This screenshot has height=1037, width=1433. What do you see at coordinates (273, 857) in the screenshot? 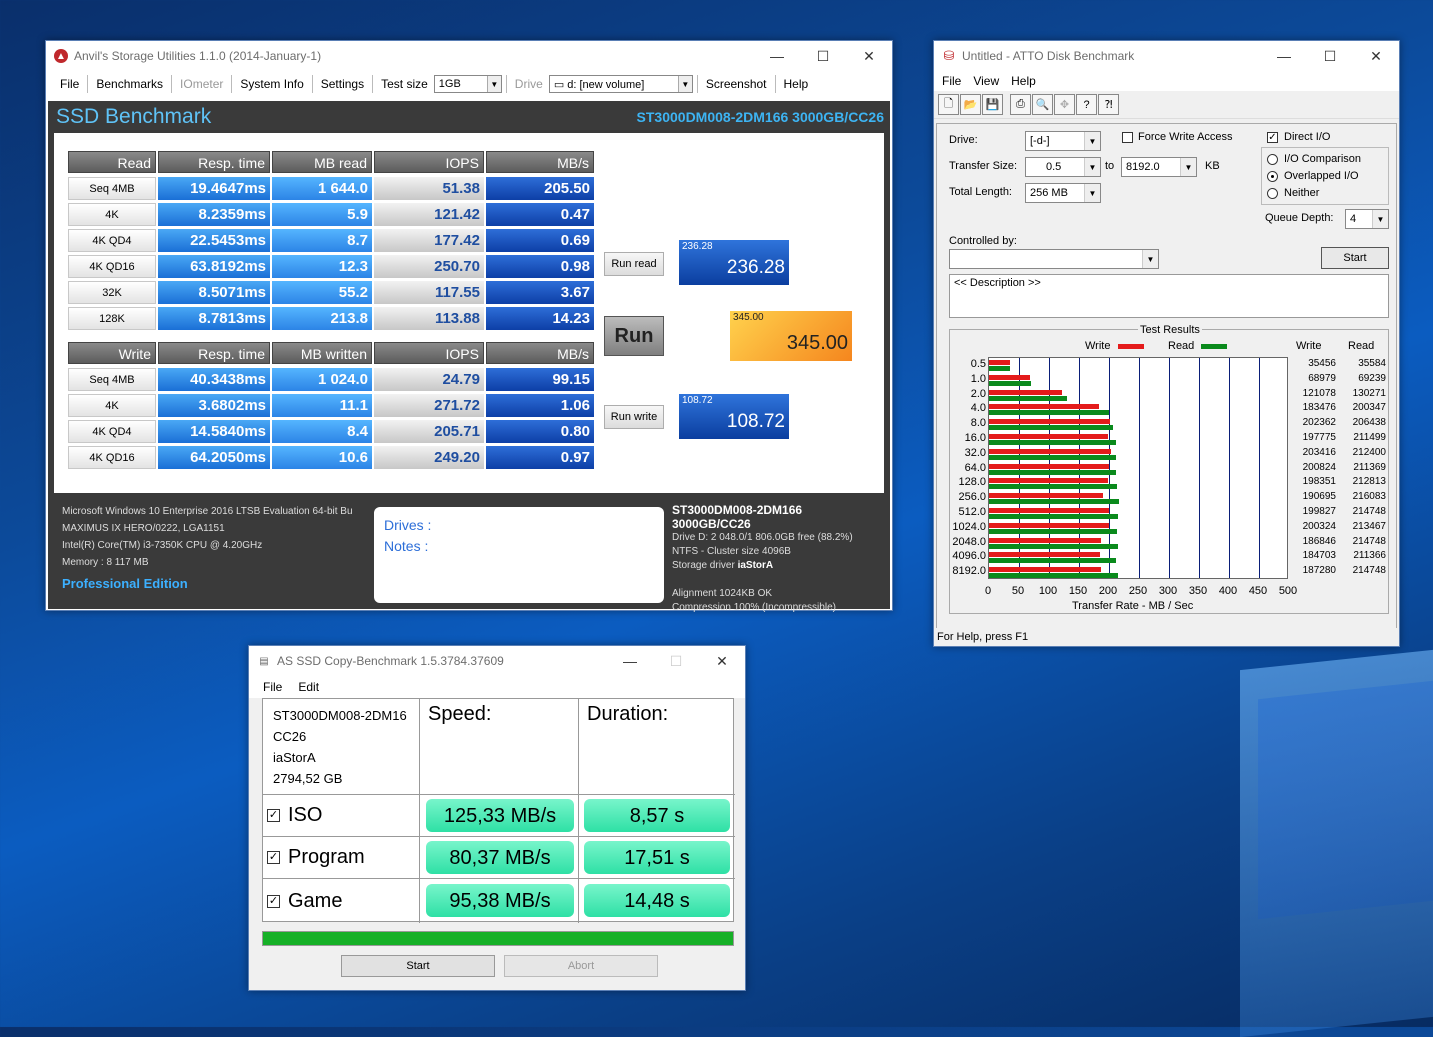
I see `program-checkbox: ✓` at bounding box center [273, 857].